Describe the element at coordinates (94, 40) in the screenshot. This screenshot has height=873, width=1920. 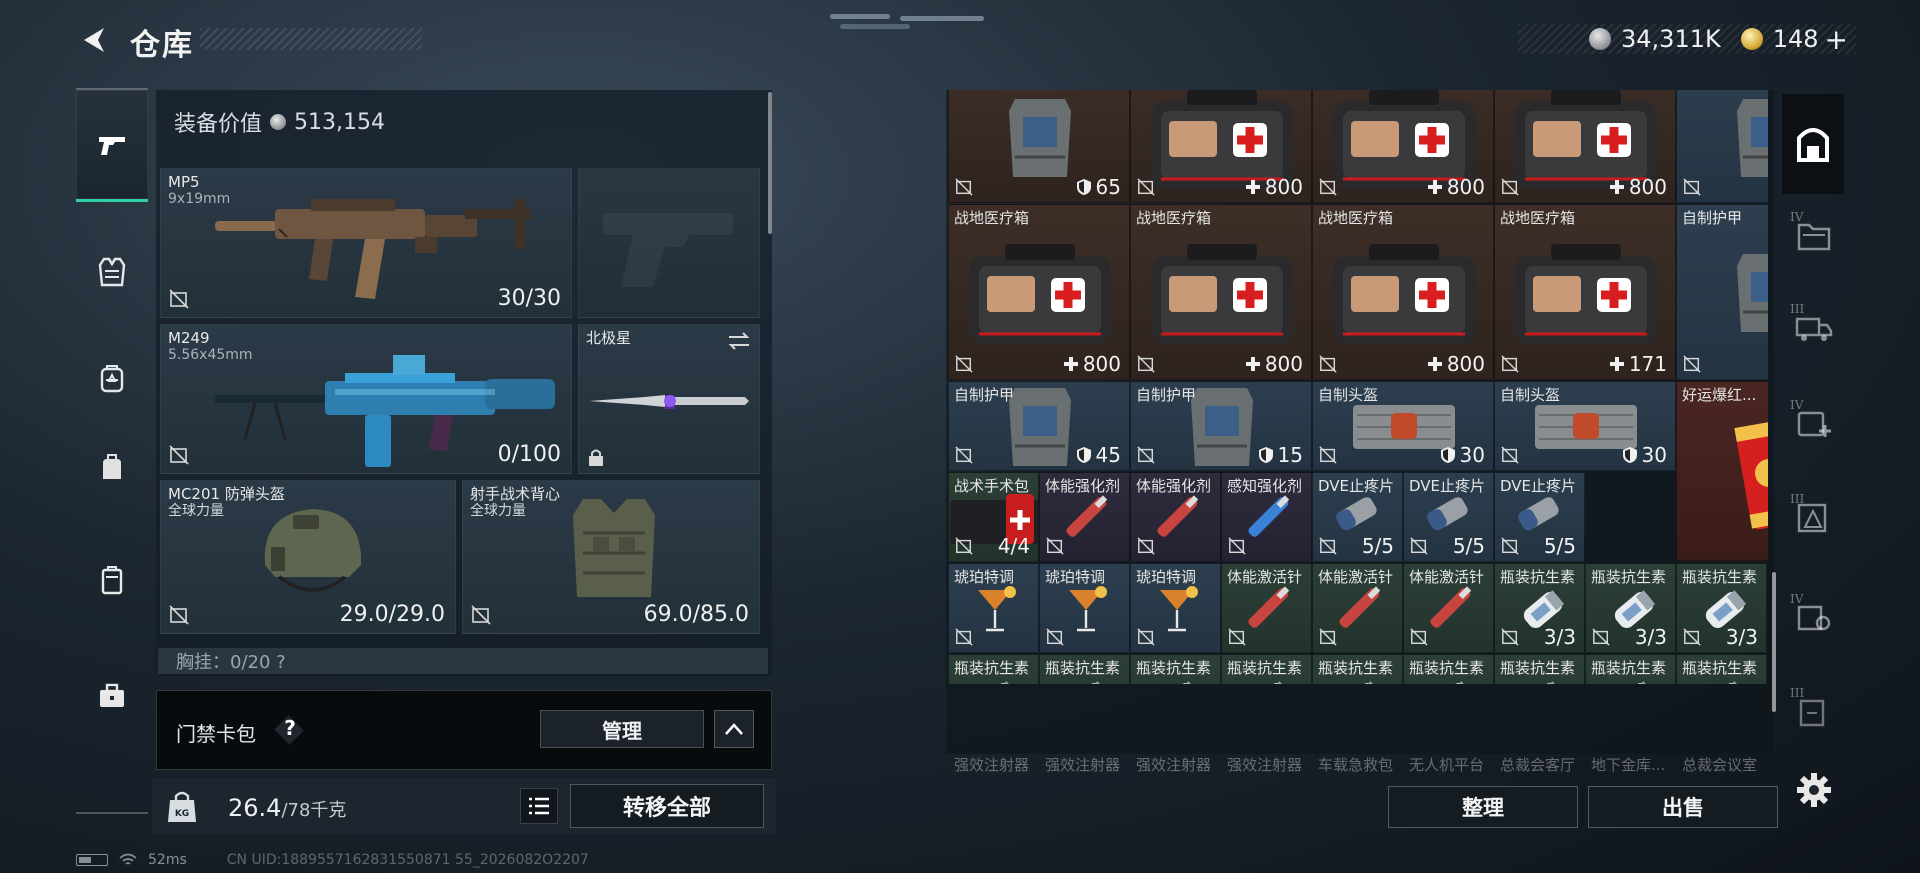
I see `back-arrow-icon` at that location.